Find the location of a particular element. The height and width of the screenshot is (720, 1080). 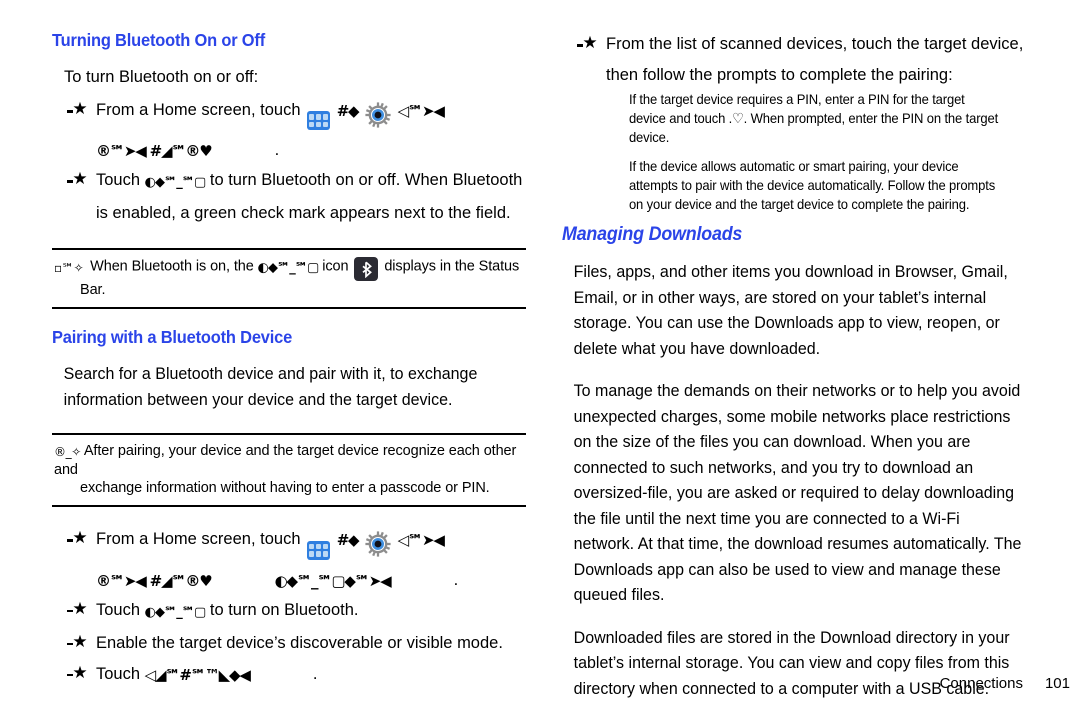

note-text-line2: Bar. is located at coordinates (93, 290).